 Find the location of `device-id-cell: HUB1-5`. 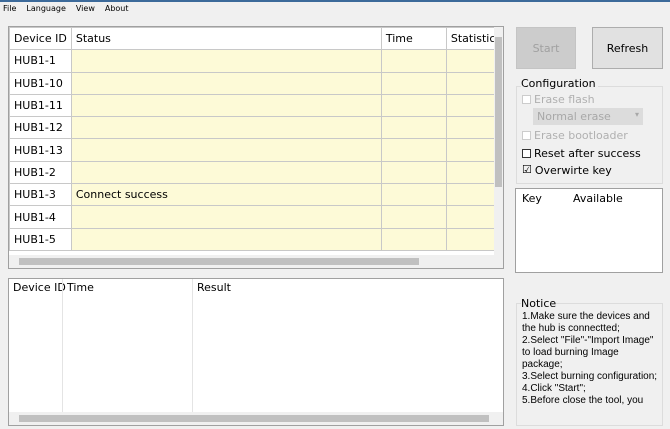

device-id-cell: HUB1-5 is located at coordinates (40, 239).